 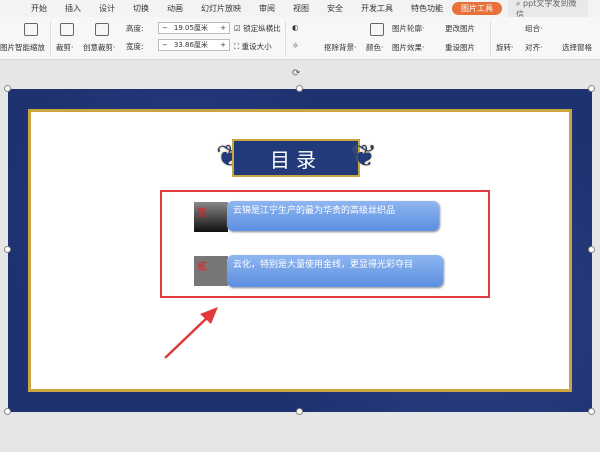 What do you see at coordinates (191, 333) in the screenshot?
I see `annotation-arrow-icon` at bounding box center [191, 333].